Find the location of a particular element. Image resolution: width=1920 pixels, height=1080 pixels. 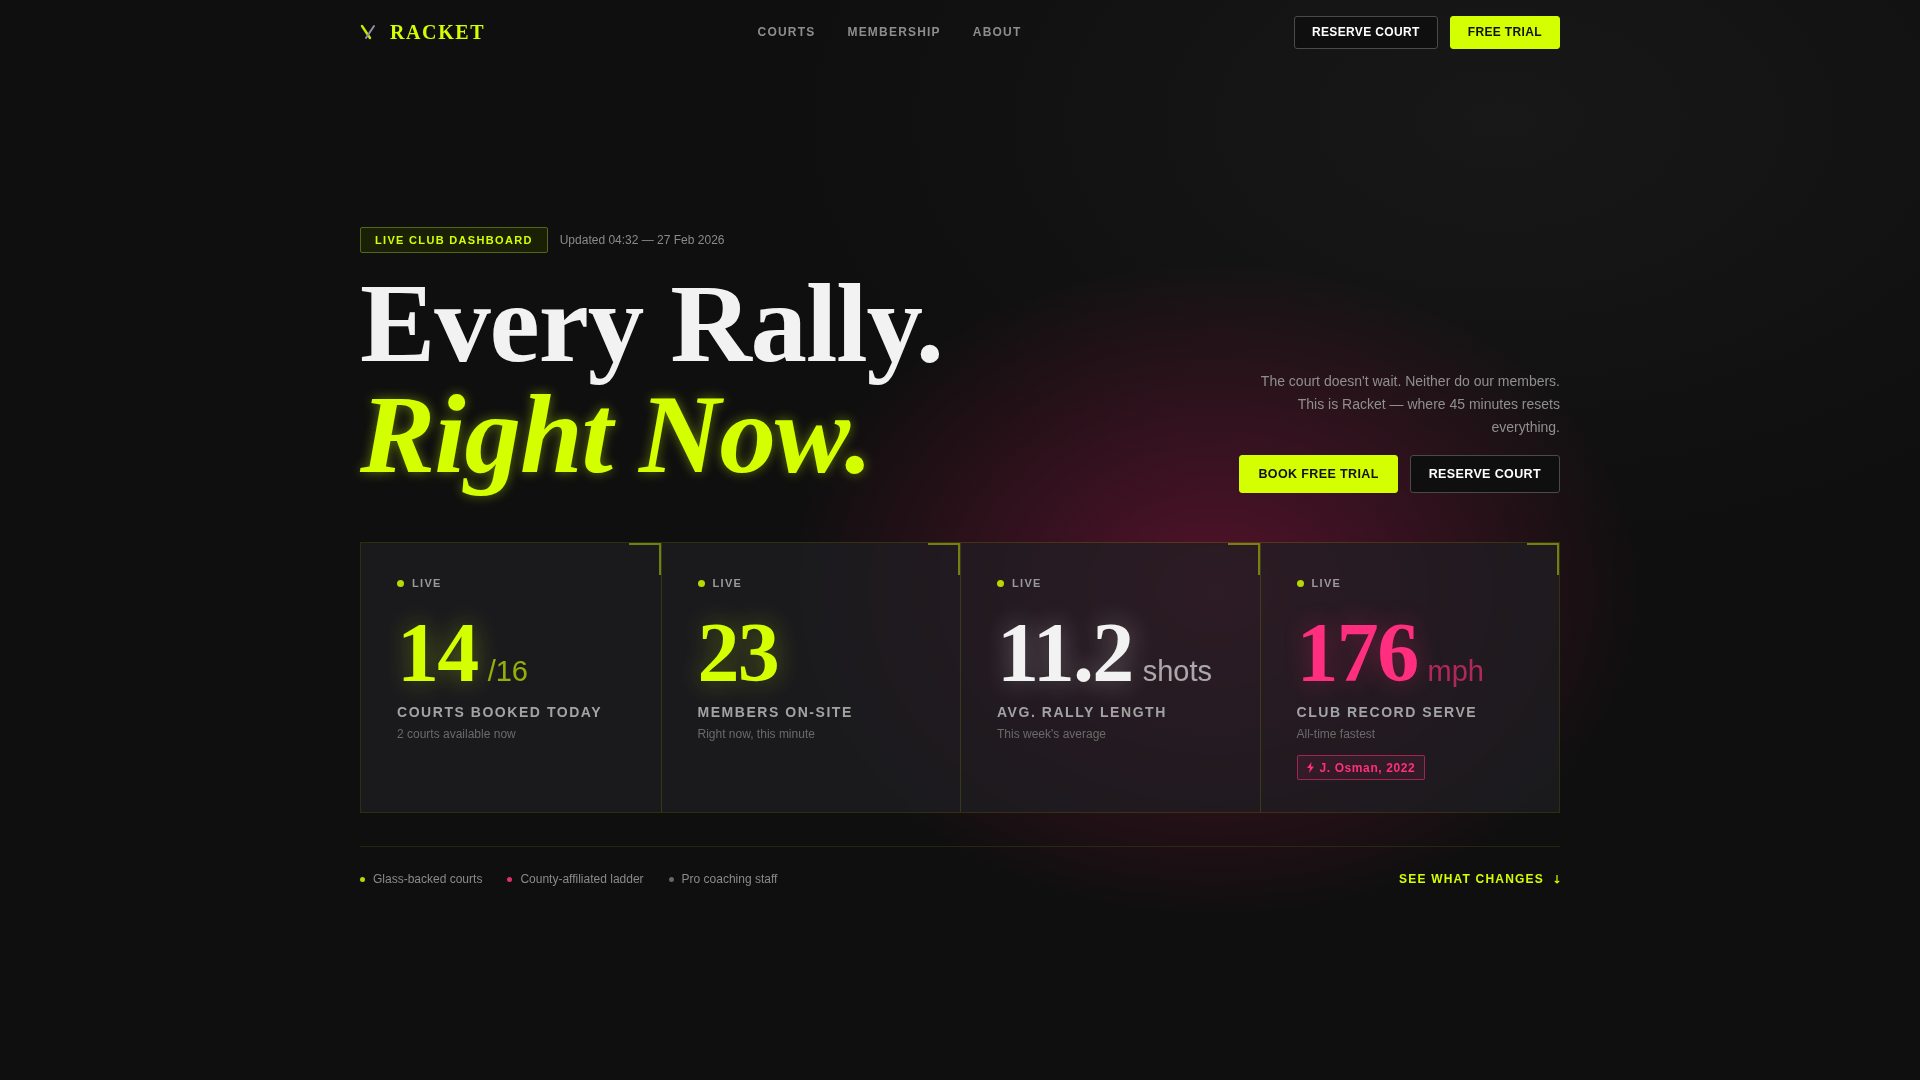

lightning-icon is located at coordinates (1310, 767).